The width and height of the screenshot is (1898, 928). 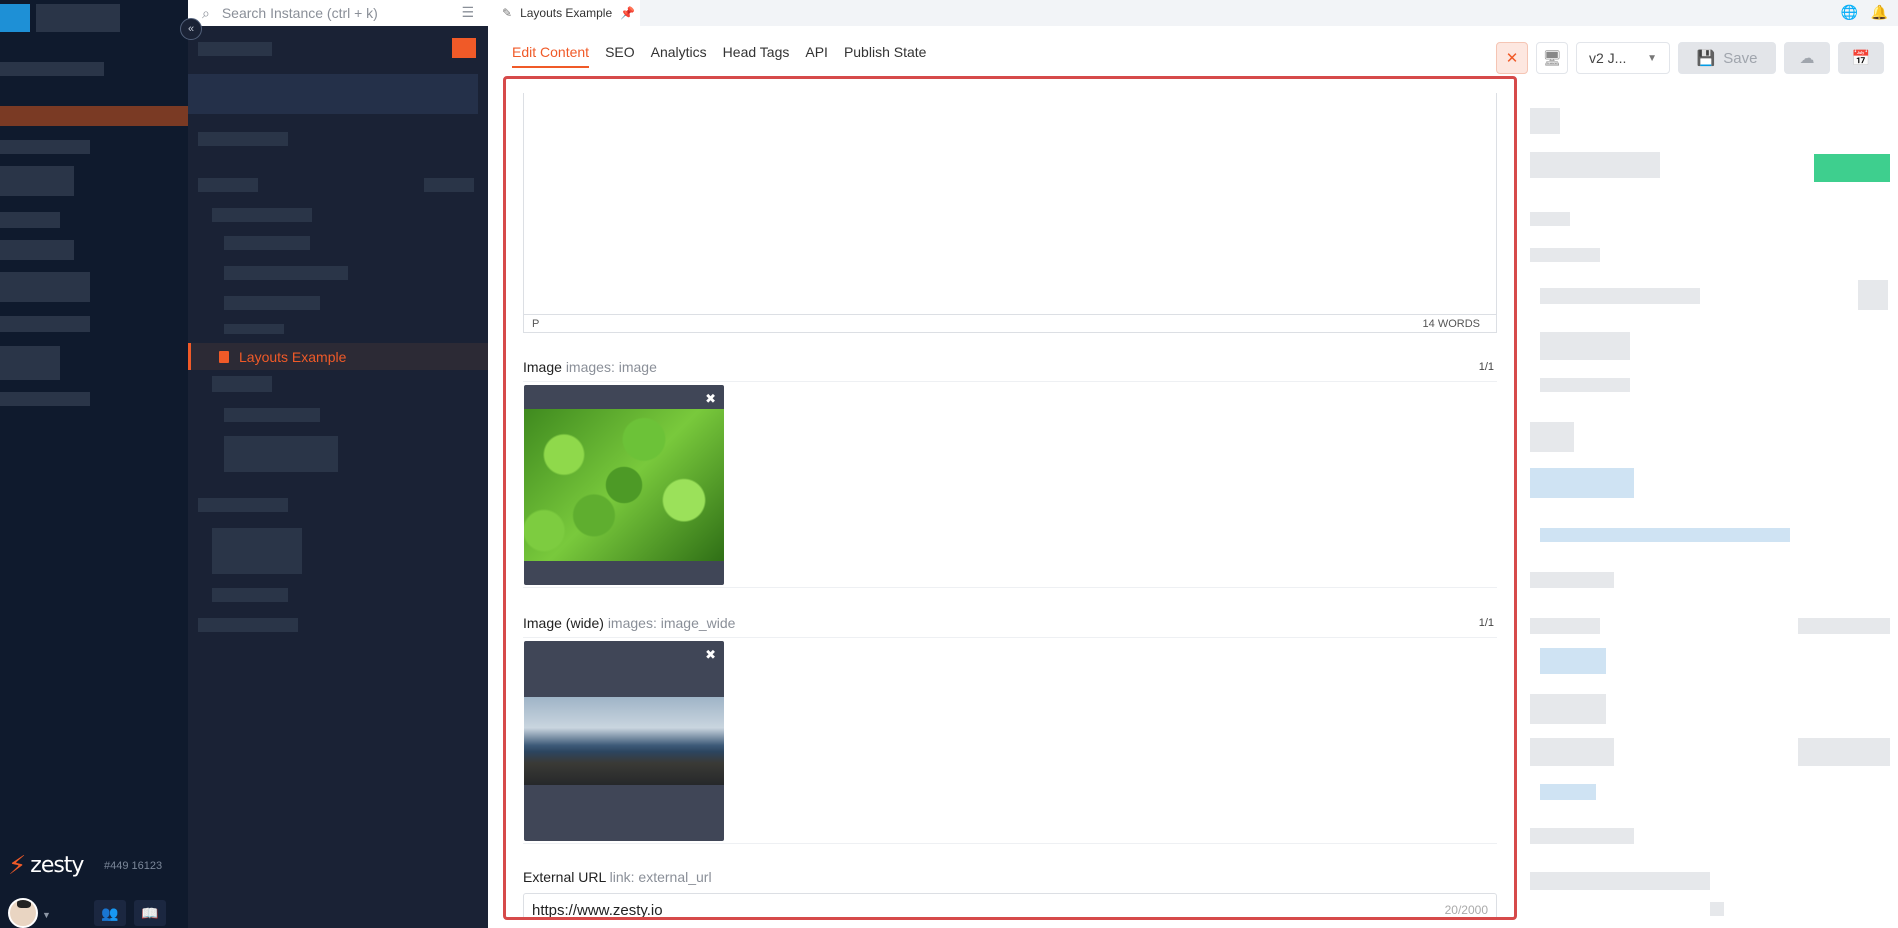 What do you see at coordinates (660, 877) in the screenshot?
I see `field-reference: link: external_url` at bounding box center [660, 877].